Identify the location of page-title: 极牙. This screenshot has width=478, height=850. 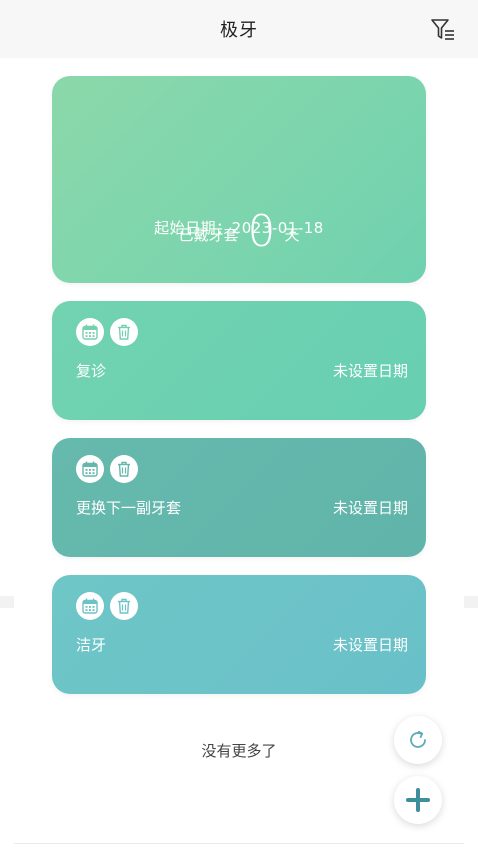
(239, 30).